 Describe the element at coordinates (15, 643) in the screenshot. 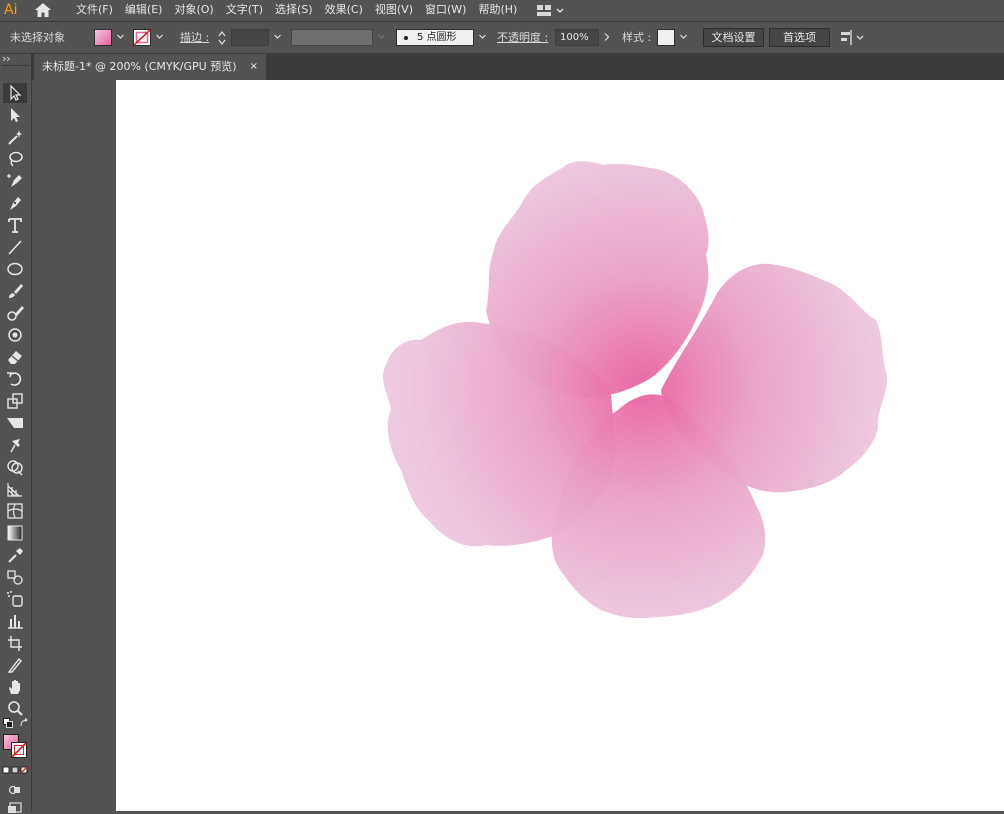

I see `artboard-tool` at that location.